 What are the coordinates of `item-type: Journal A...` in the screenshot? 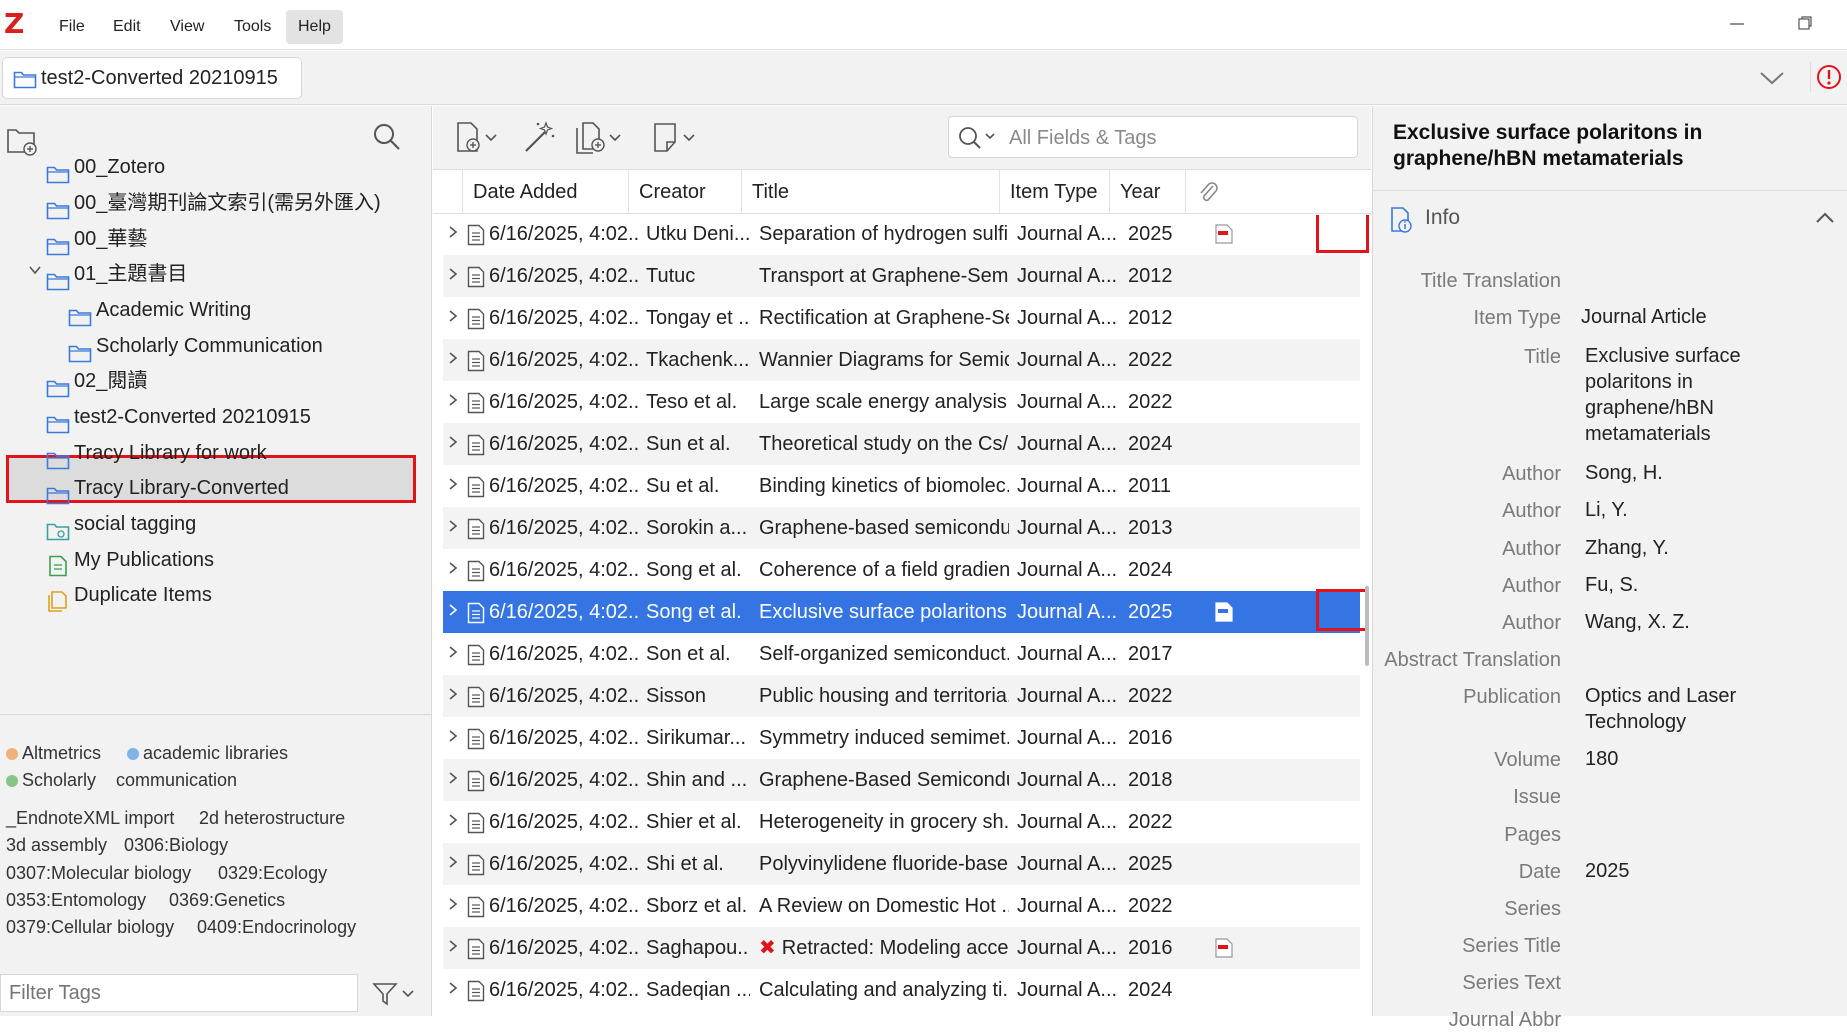 It's located at (1067, 570).